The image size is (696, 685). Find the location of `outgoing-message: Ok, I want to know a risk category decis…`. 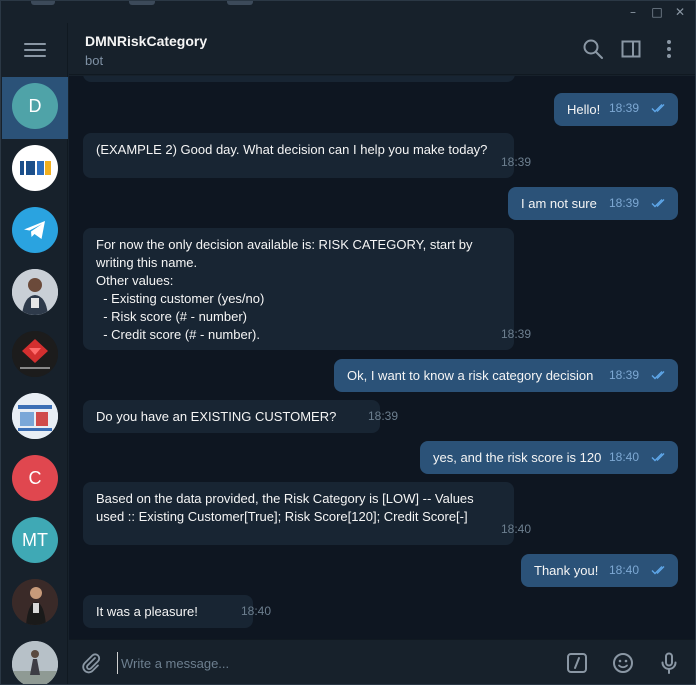

outgoing-message: Ok, I want to know a risk category decis… is located at coordinates (506, 375).